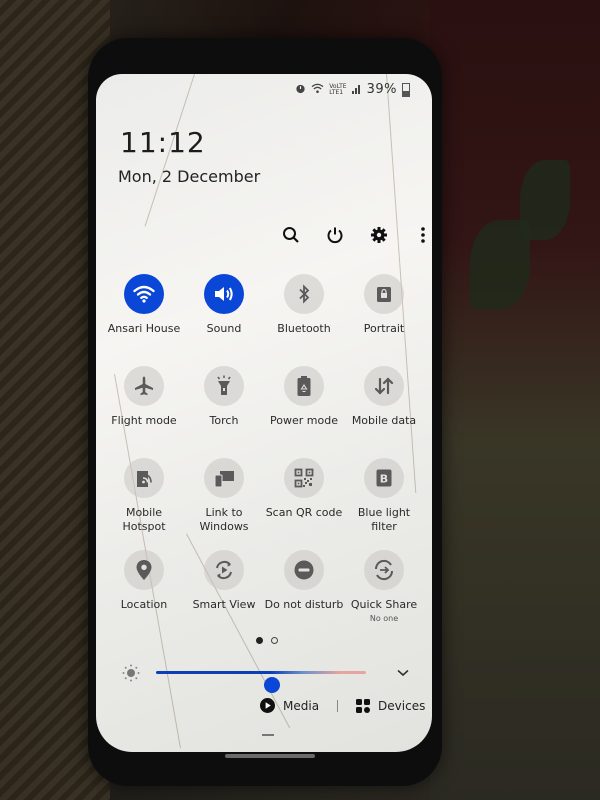 The image size is (600, 800). I want to click on tile-label: Torch, so click(224, 421).